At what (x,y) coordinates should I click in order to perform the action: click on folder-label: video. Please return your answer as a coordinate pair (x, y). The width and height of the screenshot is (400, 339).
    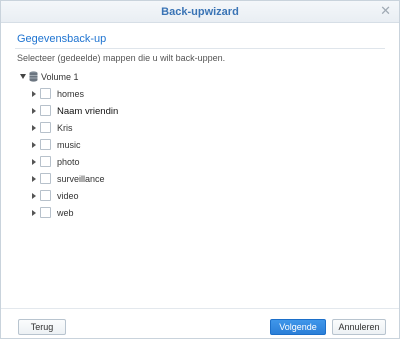
    Looking at the image, I should click on (68, 196).